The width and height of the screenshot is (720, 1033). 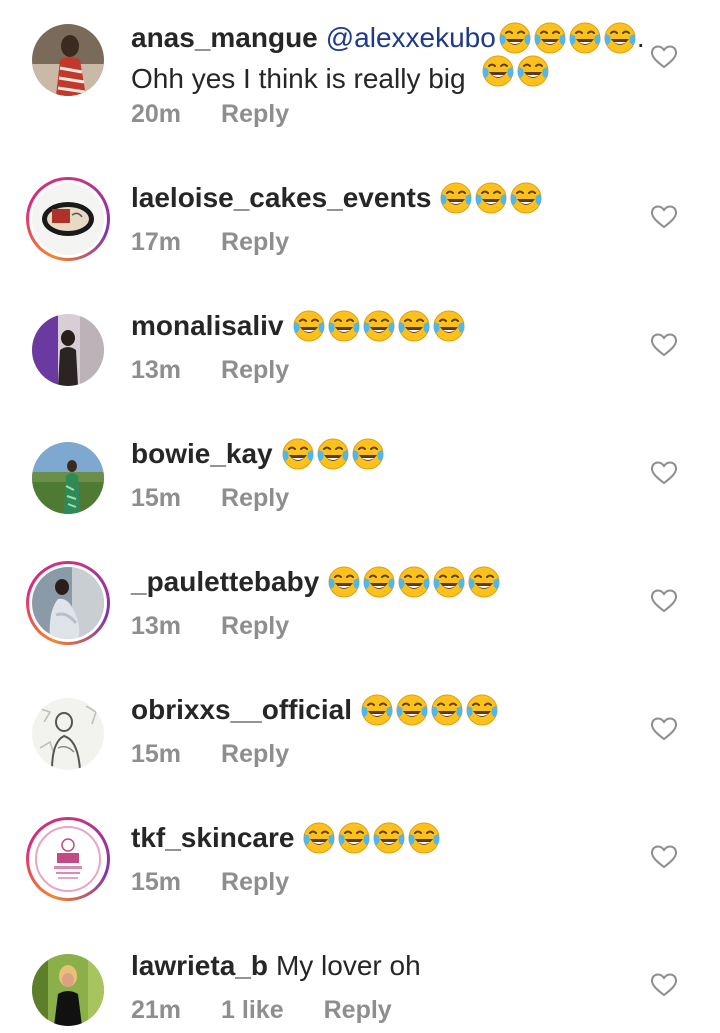 What do you see at coordinates (156, 242) in the screenshot?
I see `comment-timestamp: 17m` at bounding box center [156, 242].